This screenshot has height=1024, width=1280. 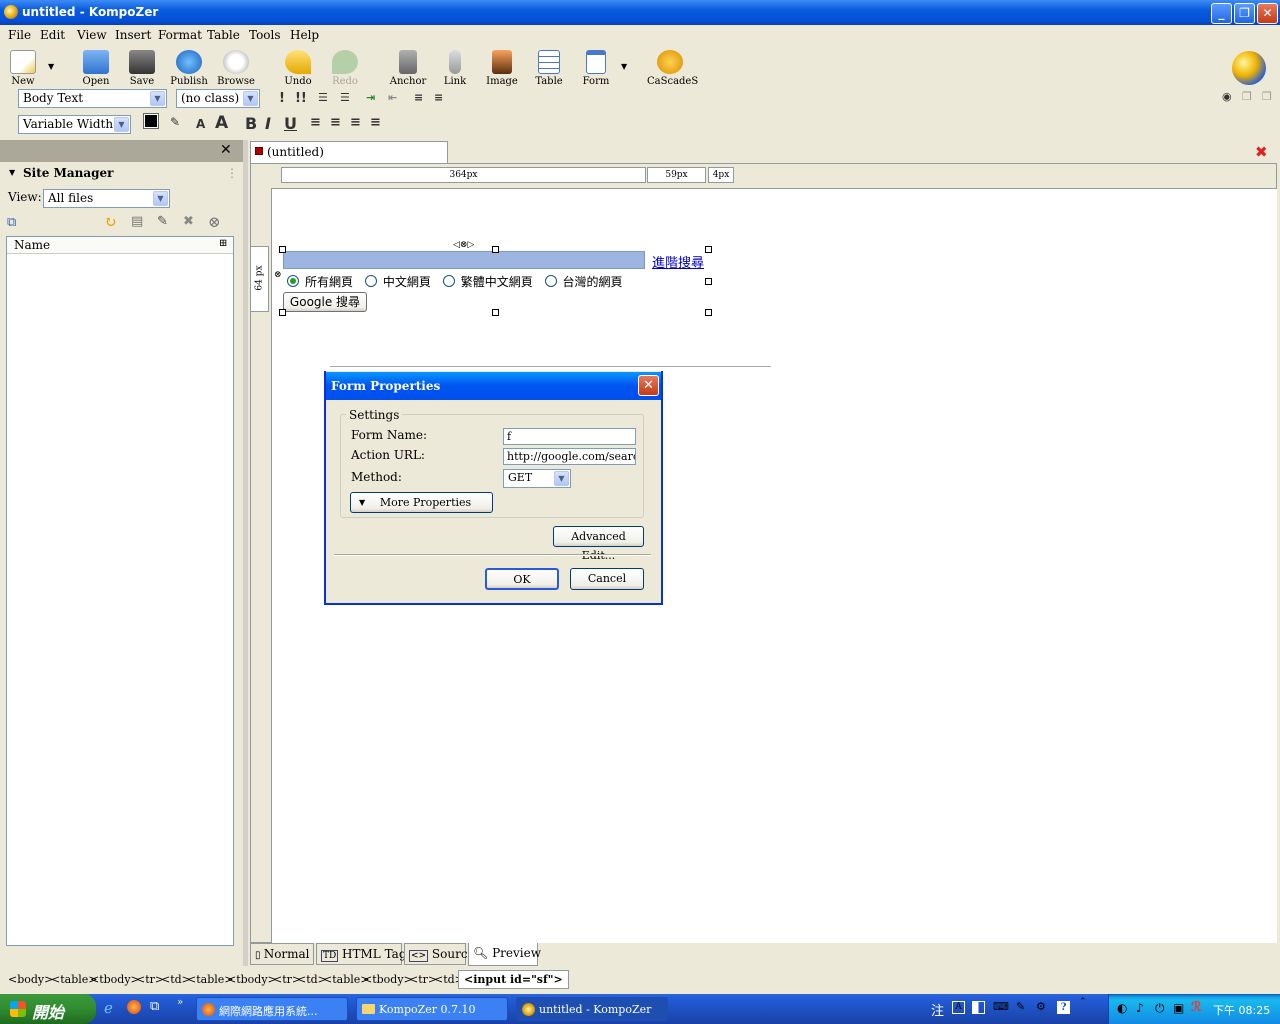 What do you see at coordinates (349, 152) in the screenshot?
I see `tab-untitled: (untitled)` at bounding box center [349, 152].